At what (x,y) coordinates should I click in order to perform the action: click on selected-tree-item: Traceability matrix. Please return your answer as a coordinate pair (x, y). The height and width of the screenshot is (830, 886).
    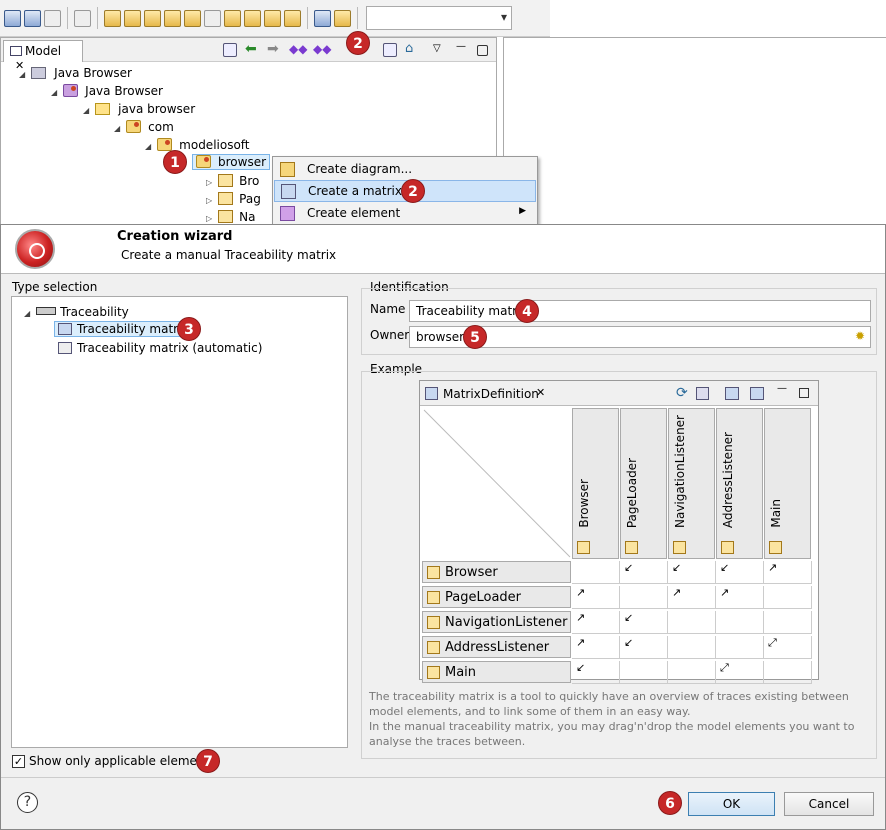
    Looking at the image, I should click on (123, 329).